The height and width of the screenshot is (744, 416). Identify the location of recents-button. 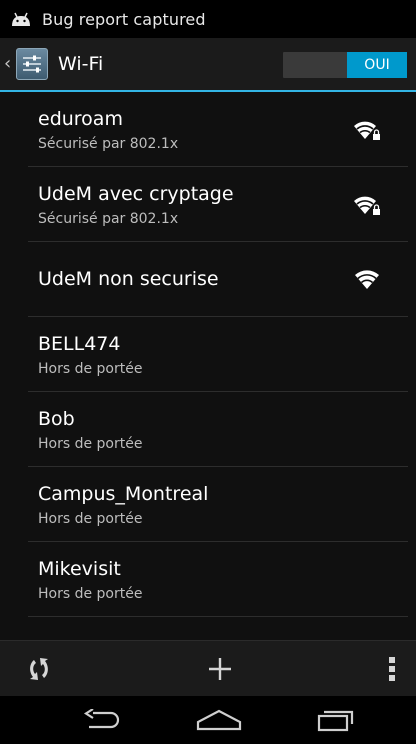
(335, 720).